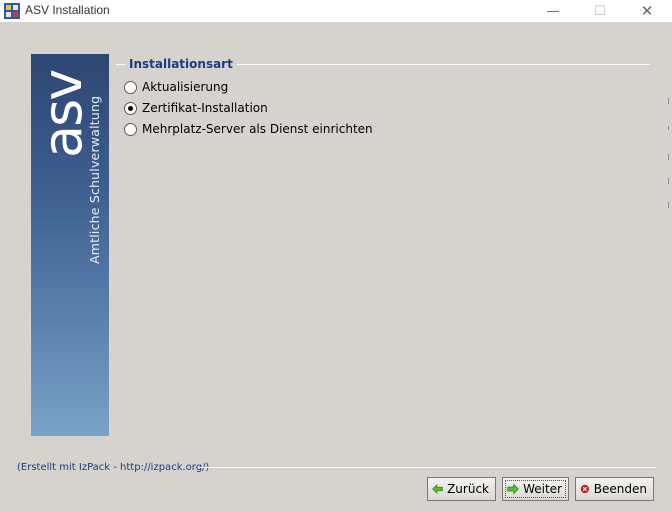 The width and height of the screenshot is (672, 512). I want to click on next-button: Weiter, so click(535, 489).